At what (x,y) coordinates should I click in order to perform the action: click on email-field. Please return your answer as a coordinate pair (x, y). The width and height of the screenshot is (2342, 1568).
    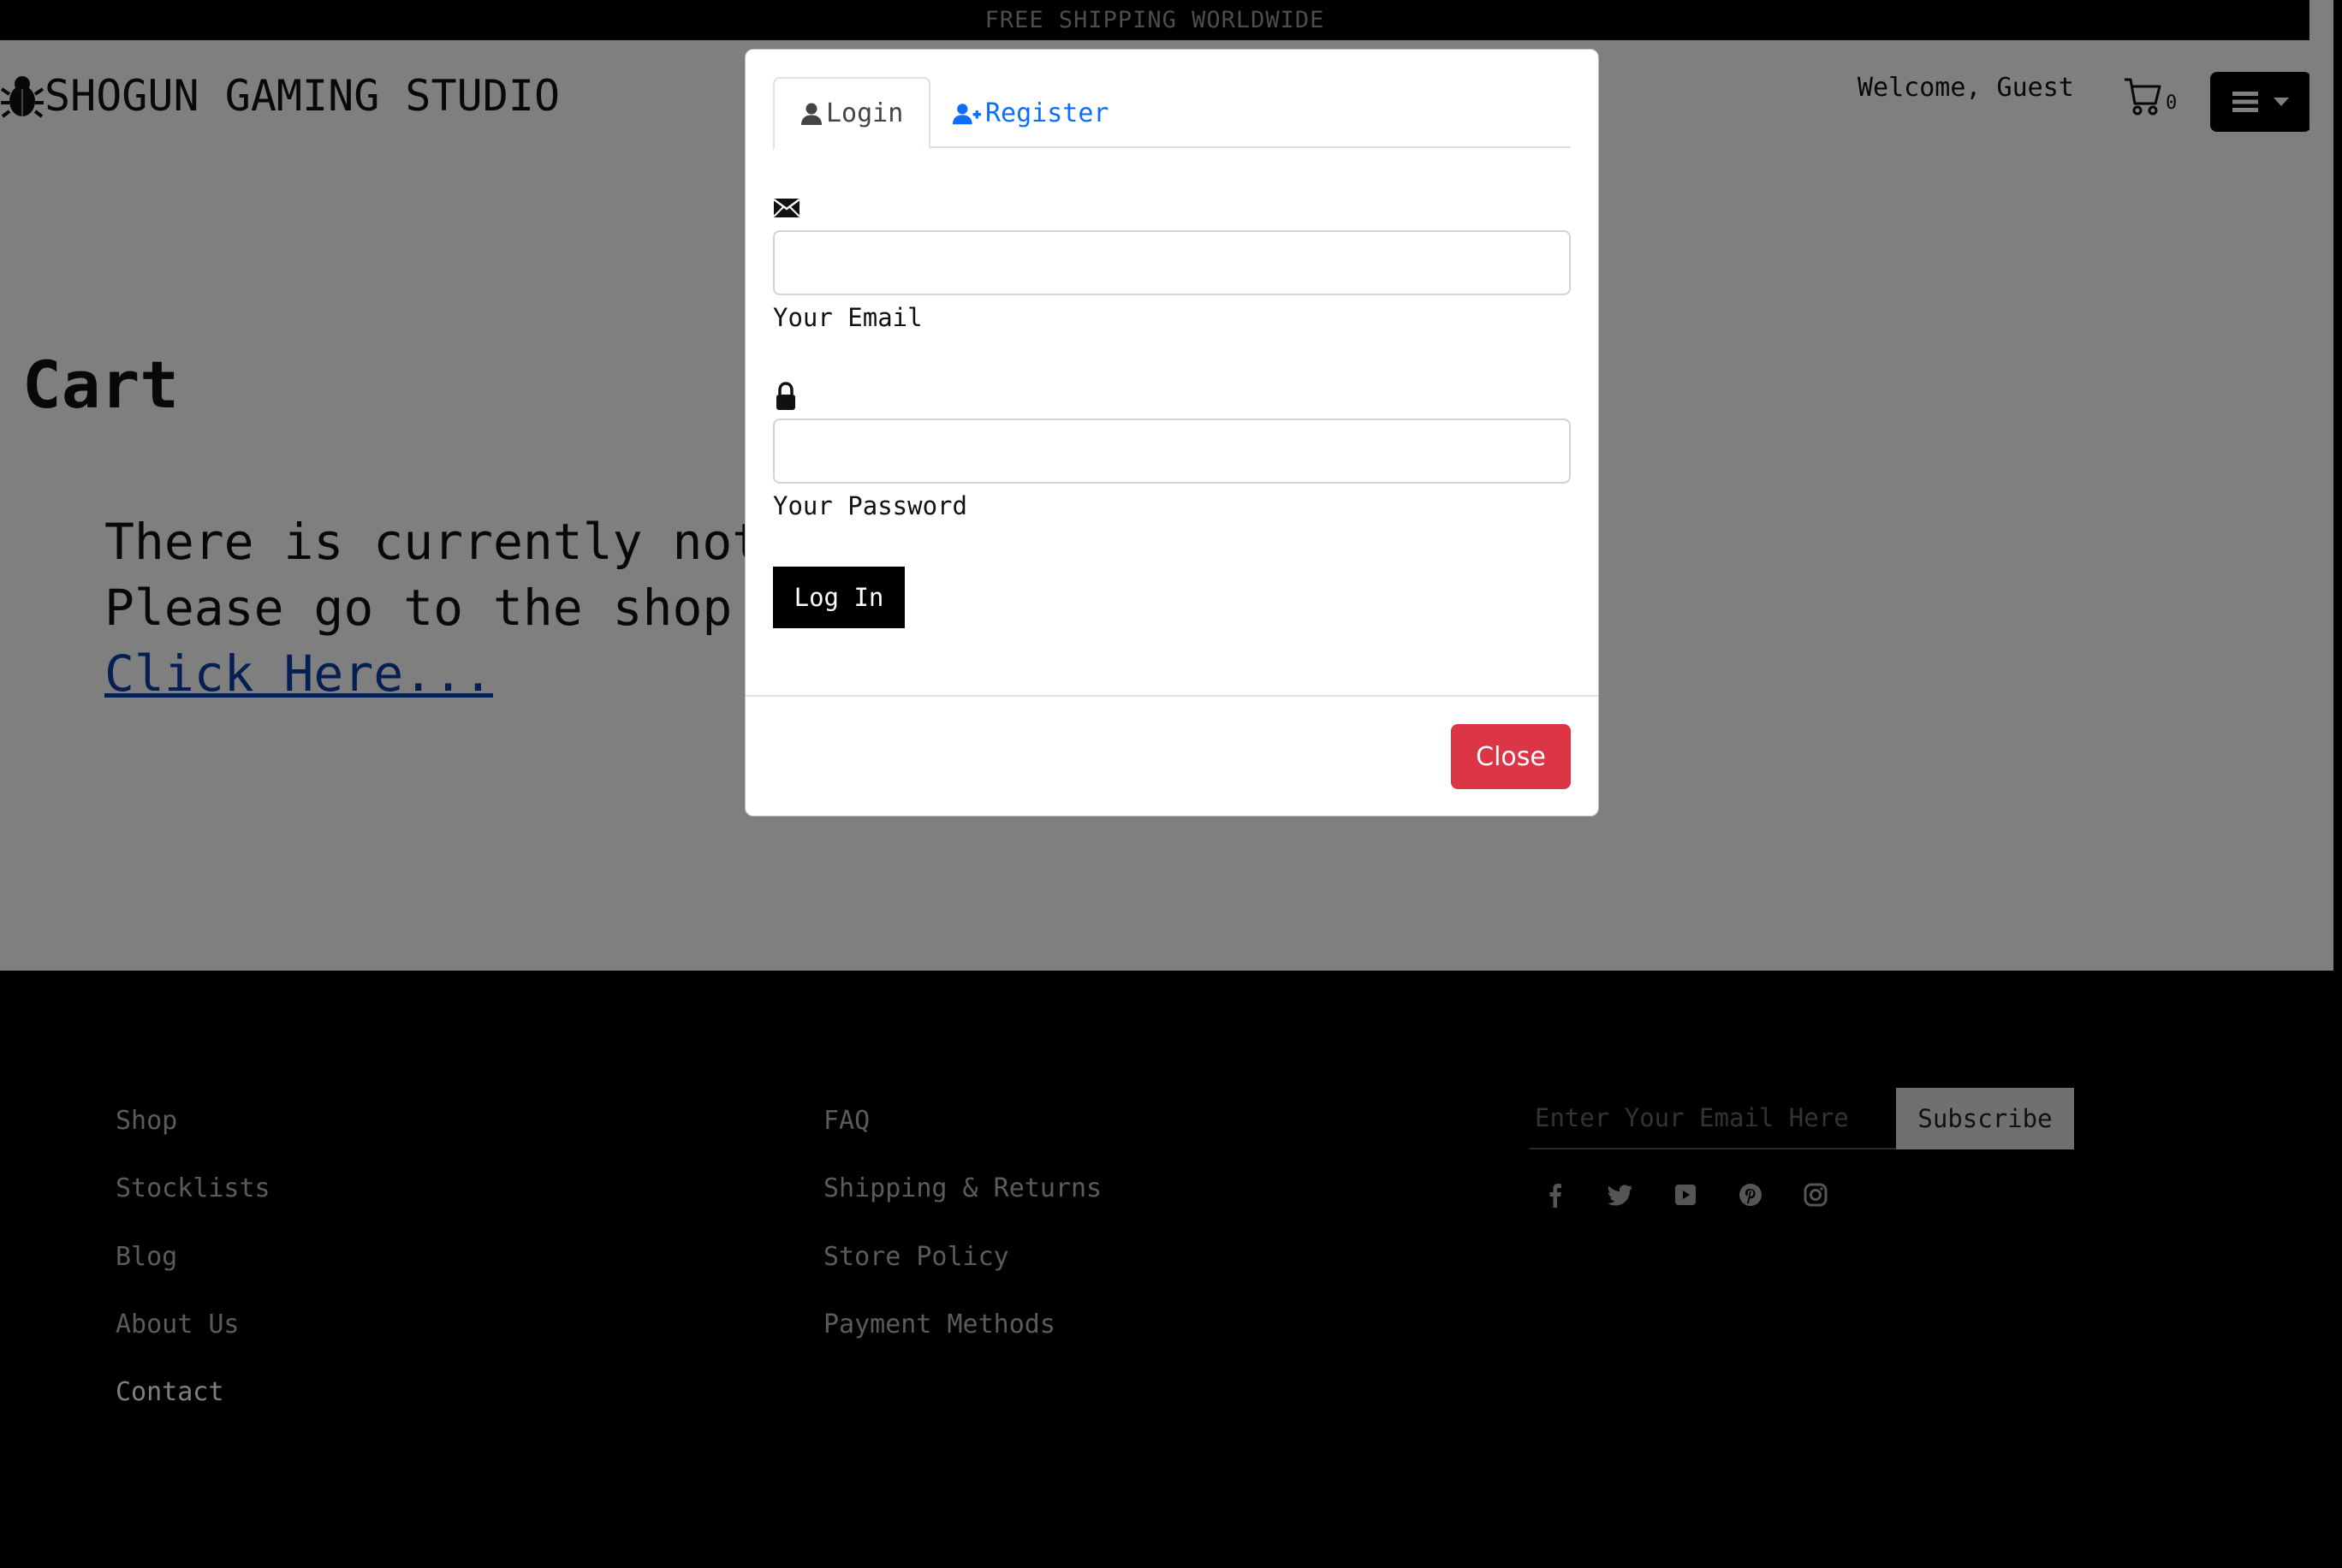
    Looking at the image, I should click on (1172, 262).